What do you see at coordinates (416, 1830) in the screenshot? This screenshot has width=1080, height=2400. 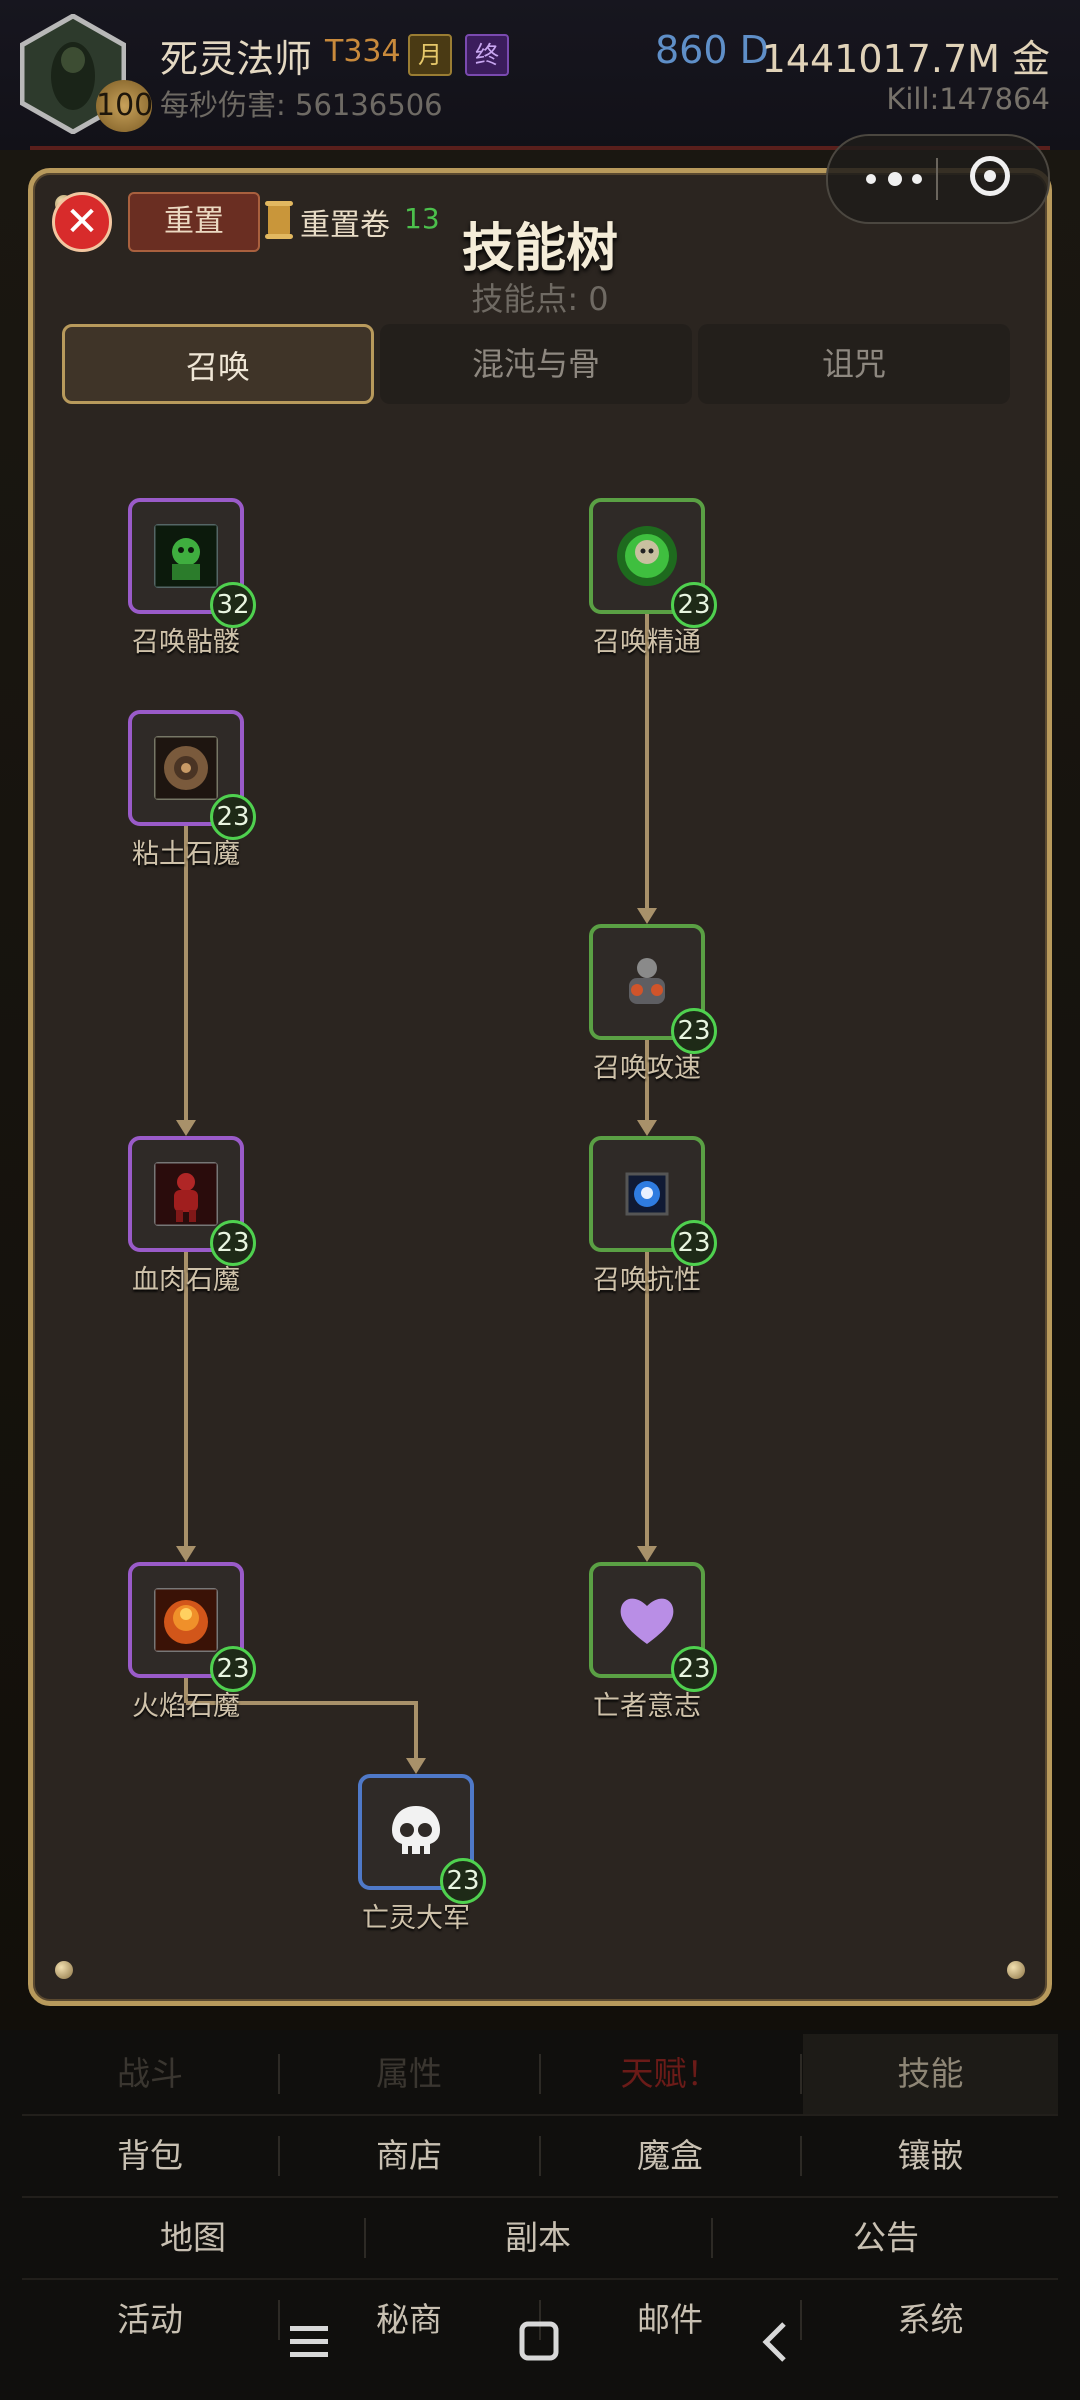 I see `skull-icon` at bounding box center [416, 1830].